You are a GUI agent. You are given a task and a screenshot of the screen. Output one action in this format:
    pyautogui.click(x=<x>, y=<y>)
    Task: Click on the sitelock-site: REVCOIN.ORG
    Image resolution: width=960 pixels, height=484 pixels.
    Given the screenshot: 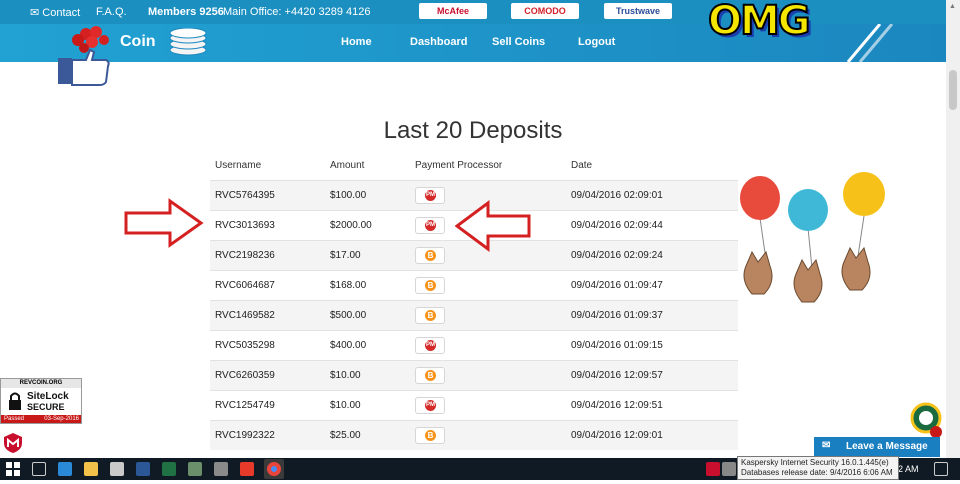 What is the action you would take?
    pyautogui.click(x=41, y=383)
    